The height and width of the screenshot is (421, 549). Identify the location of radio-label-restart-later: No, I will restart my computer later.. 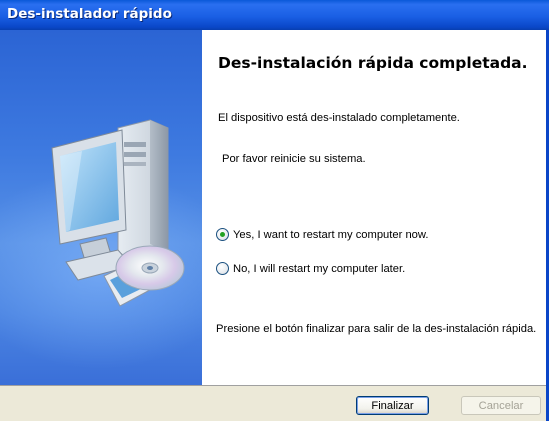
(319, 268).